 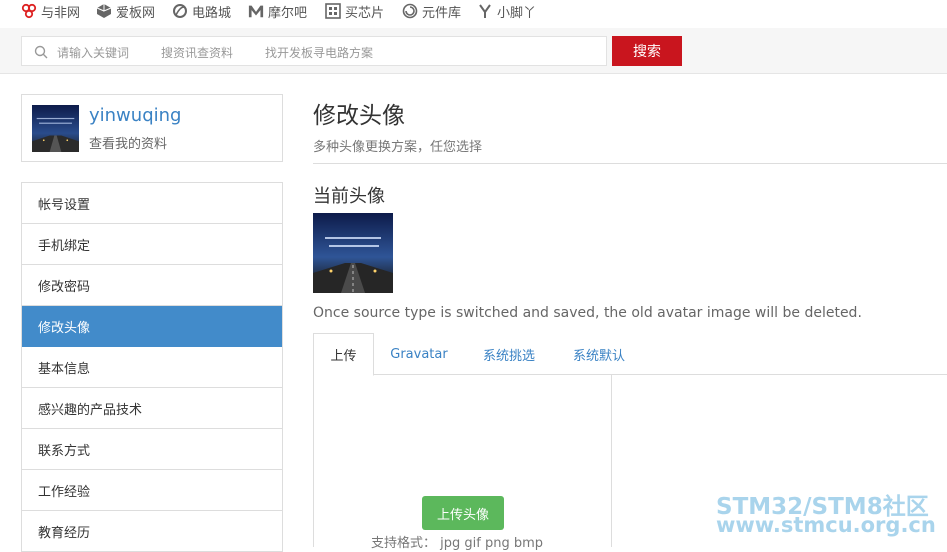 I want to click on menu-item-basic-info: 基本信息, so click(x=152, y=367).